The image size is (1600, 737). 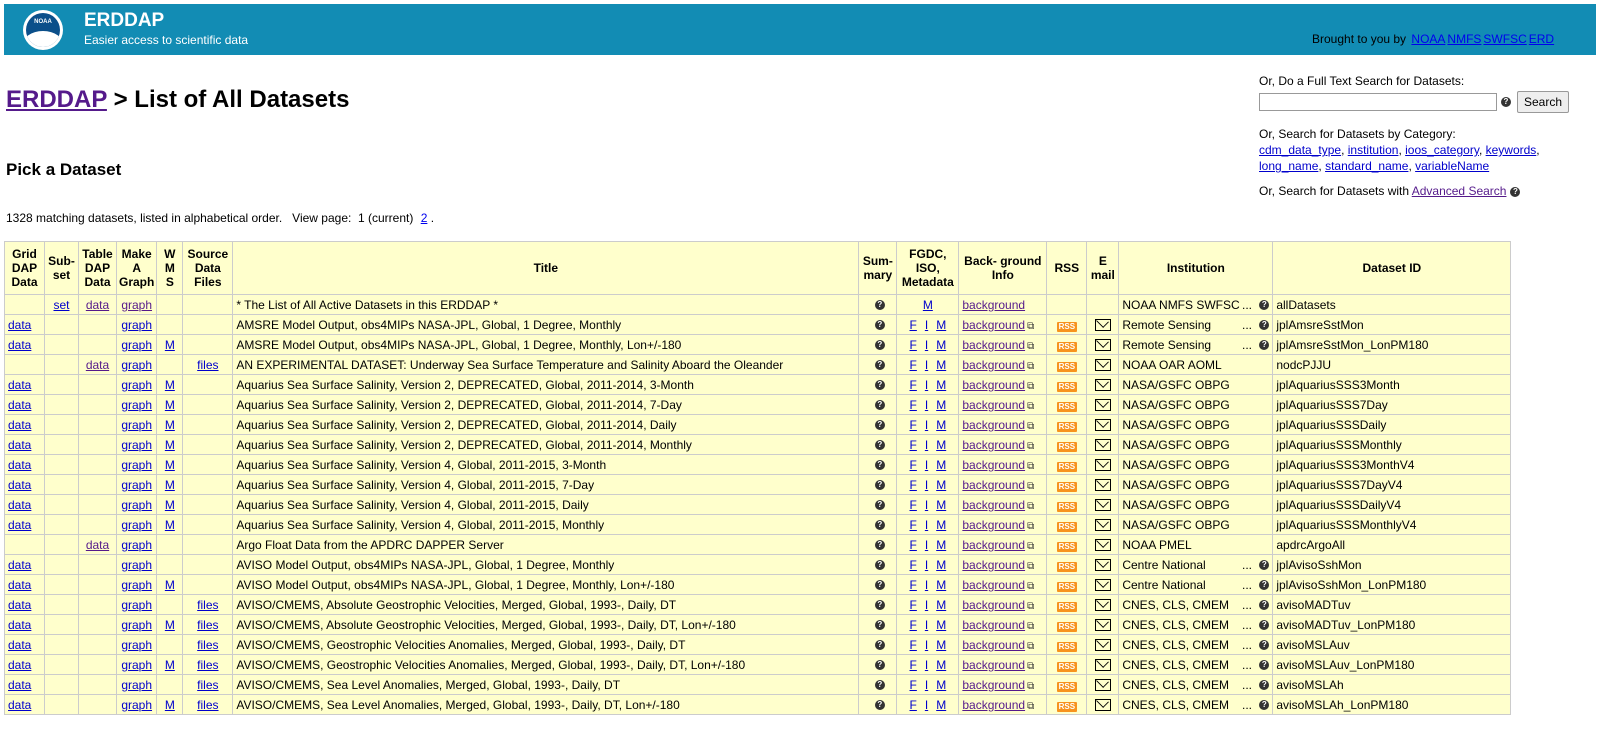 I want to click on category-standard-name: standard_name, so click(x=1366, y=166).